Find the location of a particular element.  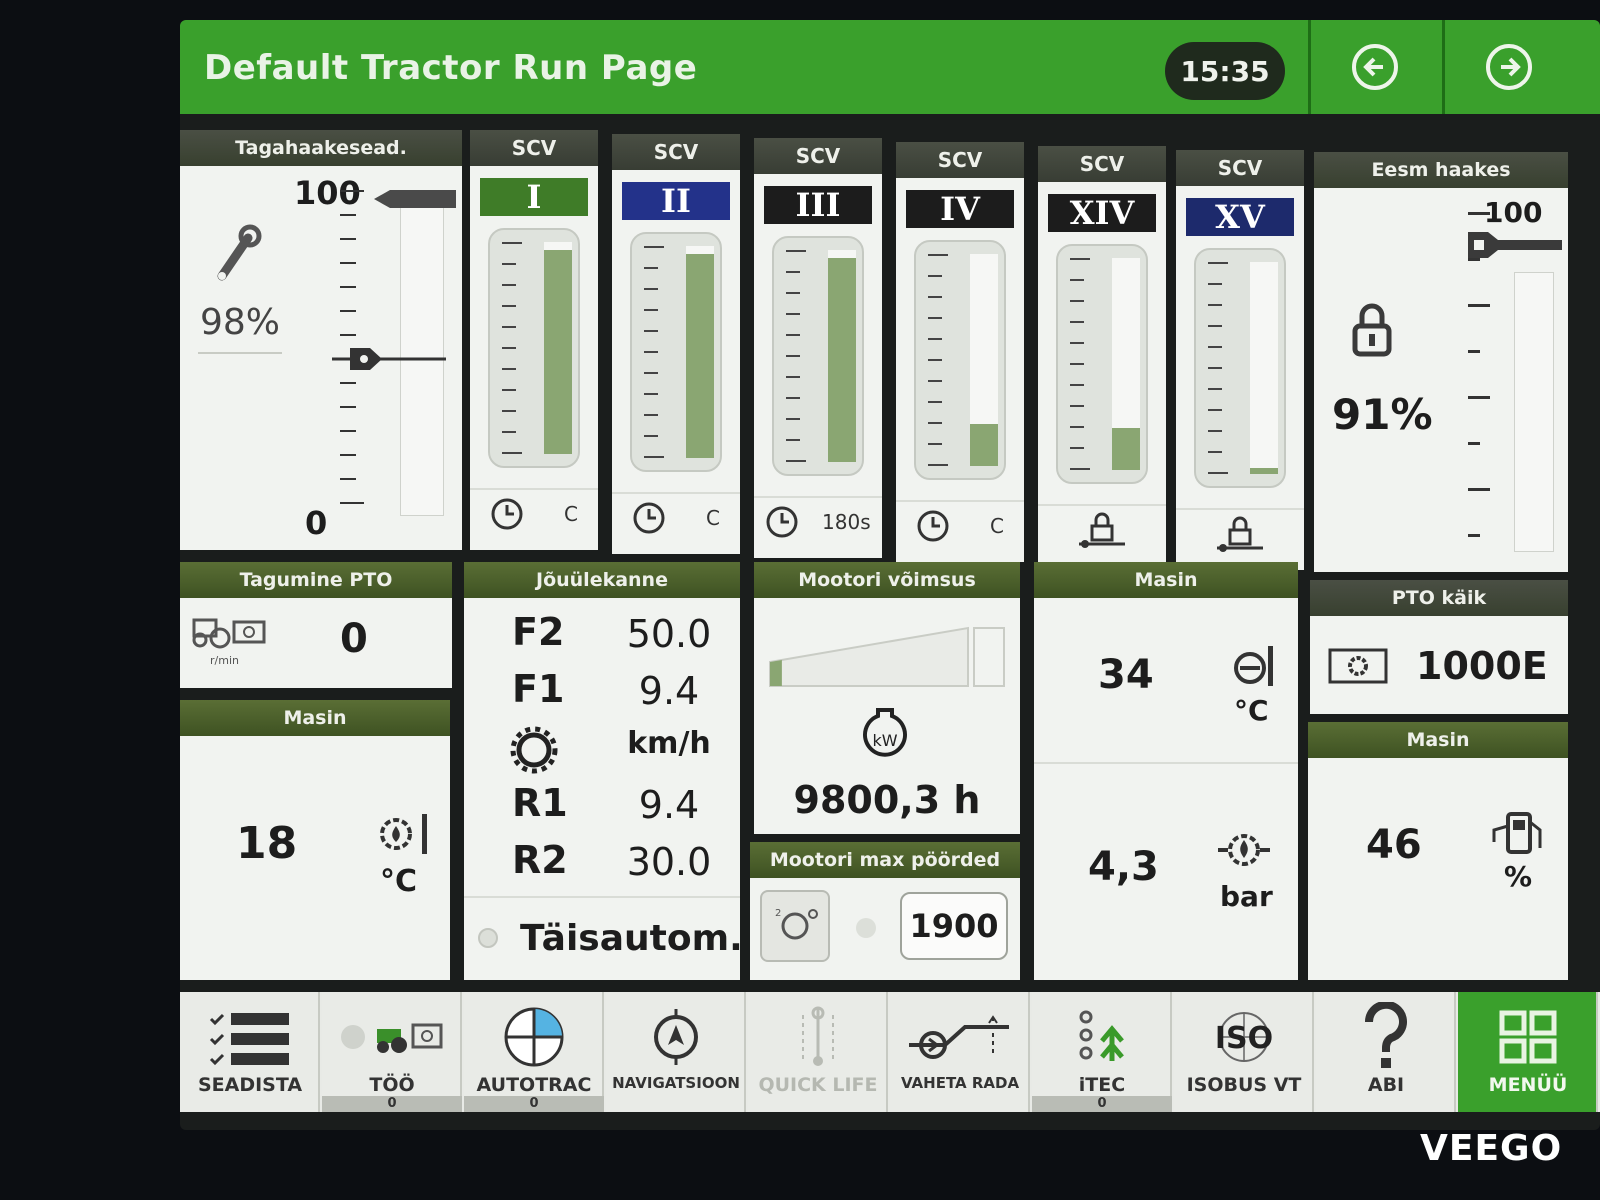

scv-iv-panel: SCV IV C is located at coordinates (960, 352).